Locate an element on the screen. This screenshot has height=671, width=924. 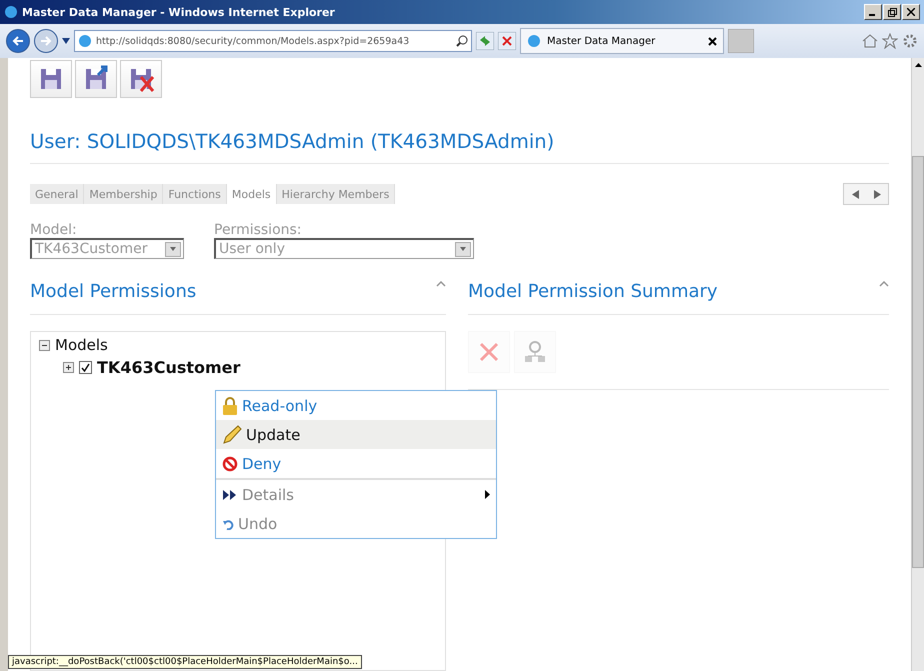
tab: Membership is located at coordinates (124, 194).